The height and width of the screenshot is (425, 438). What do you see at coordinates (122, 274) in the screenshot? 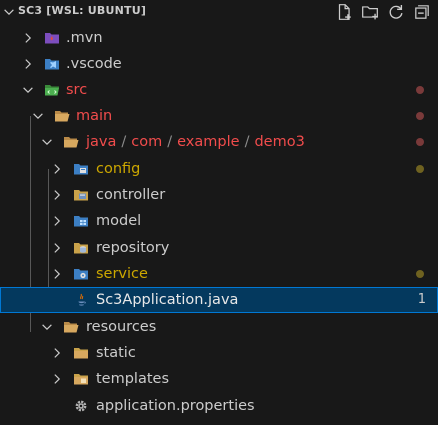
I see `tree-item-label: service` at bounding box center [122, 274].